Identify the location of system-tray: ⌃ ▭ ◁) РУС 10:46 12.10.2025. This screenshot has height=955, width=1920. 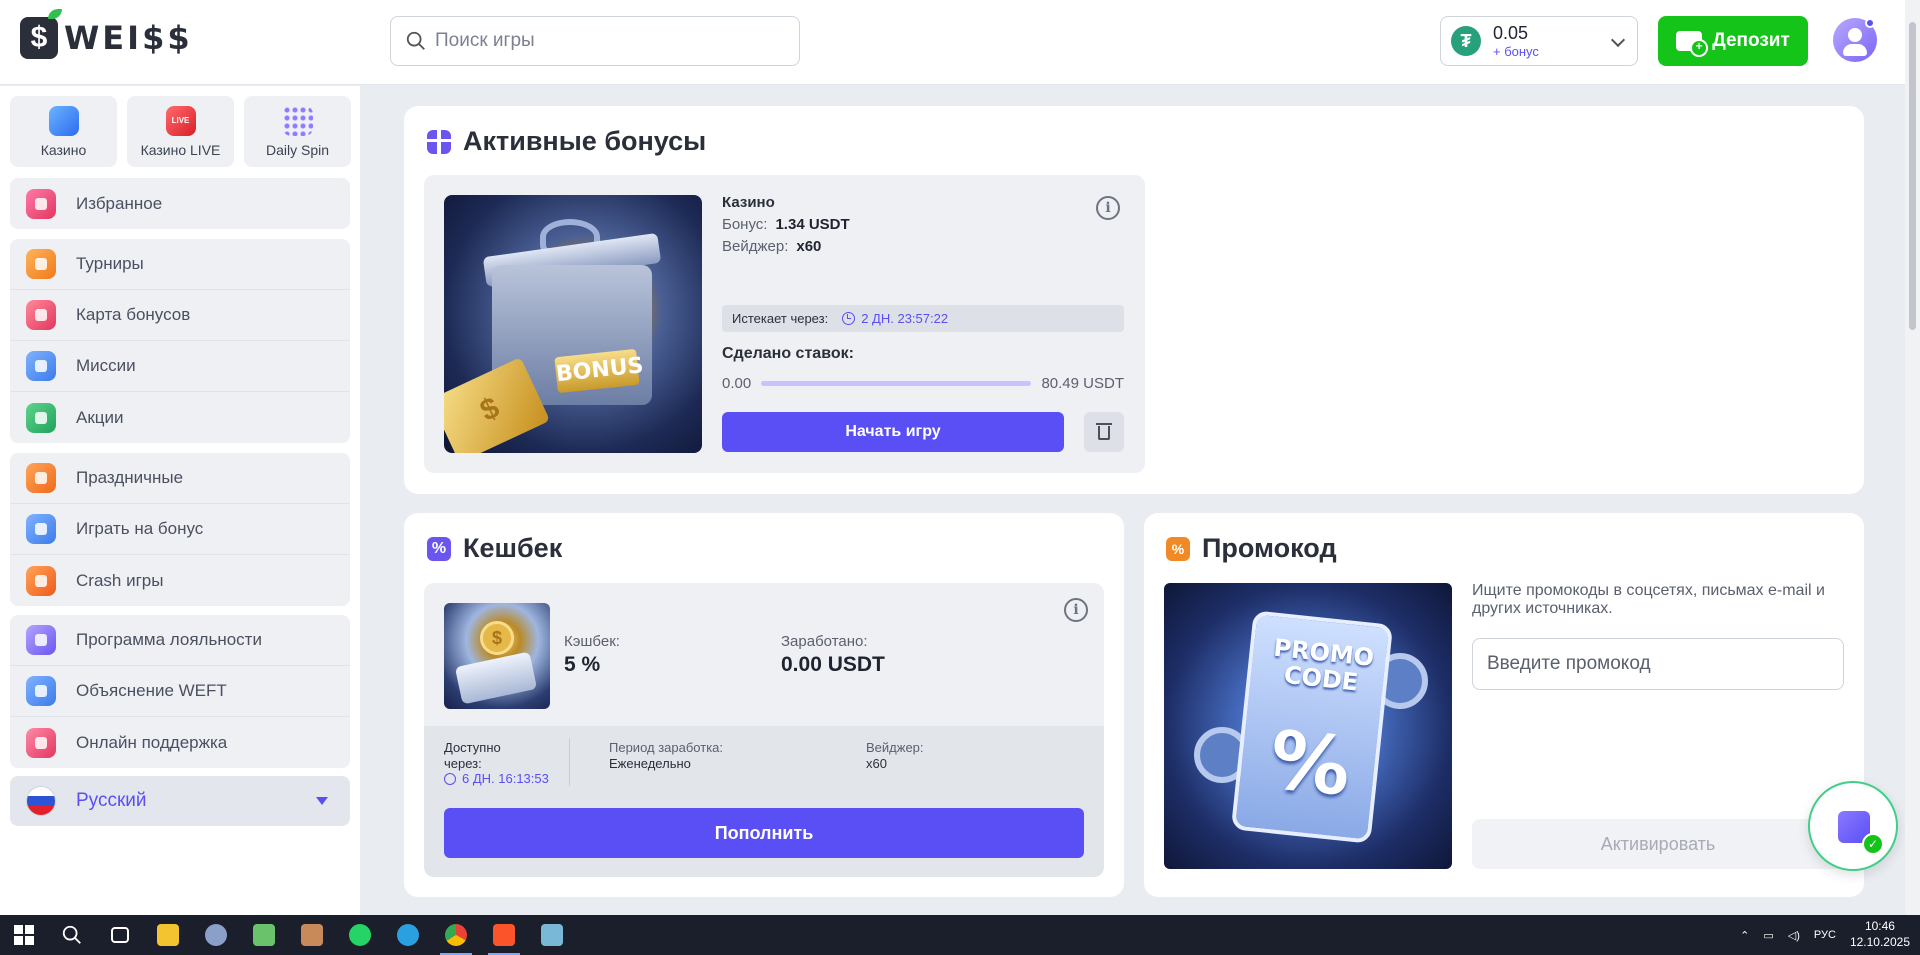
(1825, 935).